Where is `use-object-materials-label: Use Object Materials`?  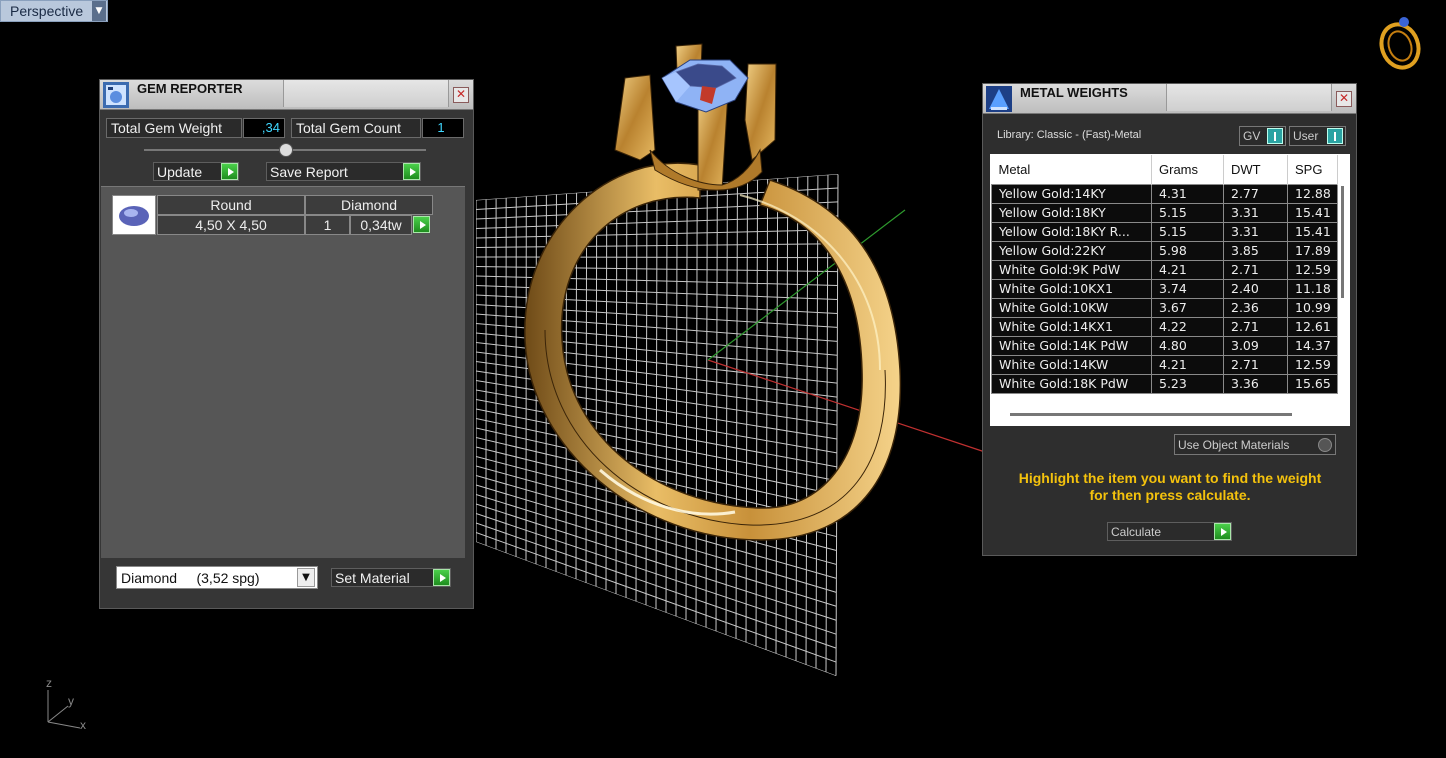
use-object-materials-label: Use Object Materials is located at coordinates (1234, 444).